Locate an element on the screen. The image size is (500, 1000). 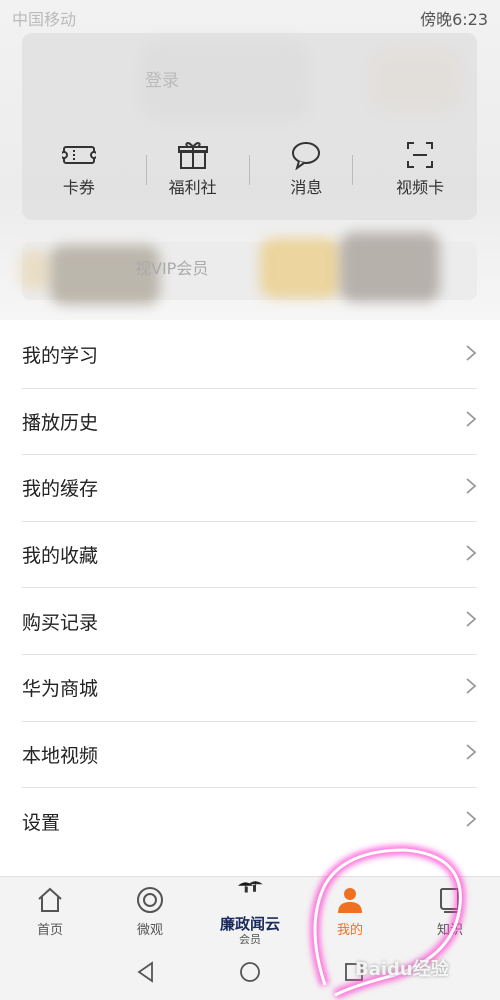
tab-mine: 我的 is located at coordinates (350, 910).